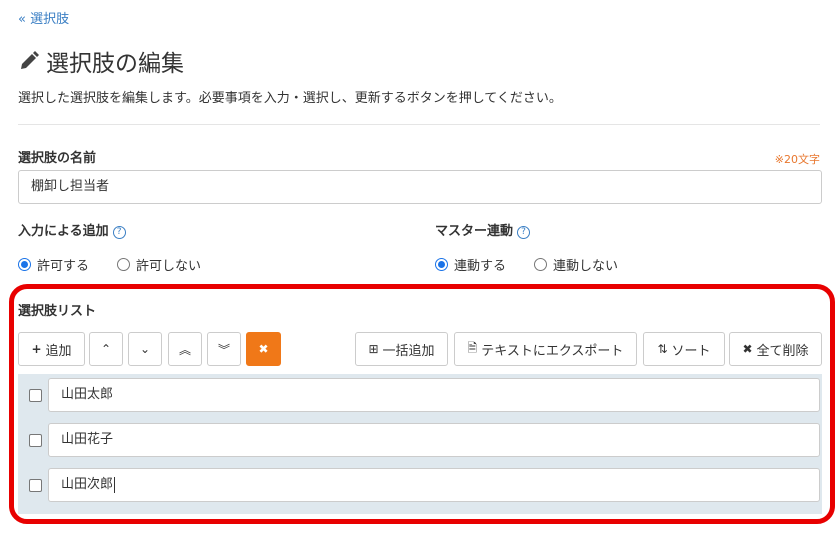  I want to click on item-input: 山田太郎, so click(434, 395).